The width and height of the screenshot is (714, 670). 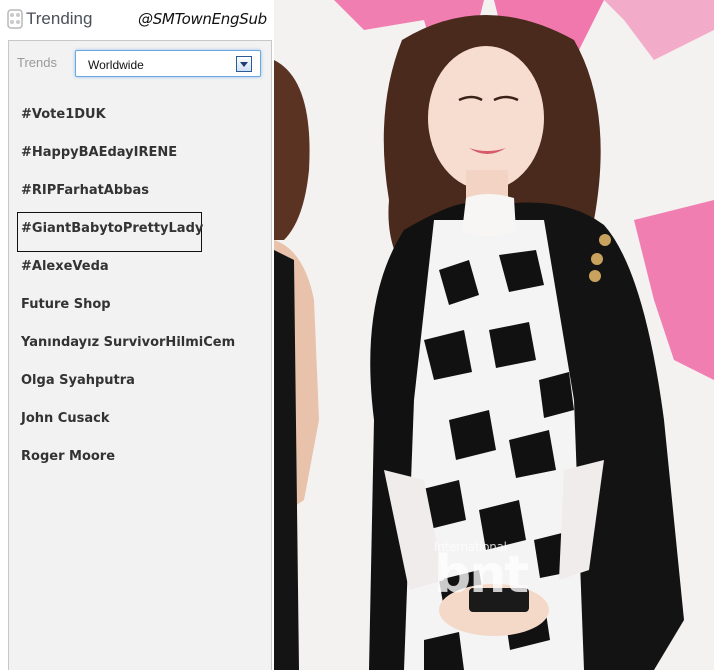 What do you see at coordinates (78, 383) in the screenshot?
I see `trend-item: Olga Syahputra` at bounding box center [78, 383].